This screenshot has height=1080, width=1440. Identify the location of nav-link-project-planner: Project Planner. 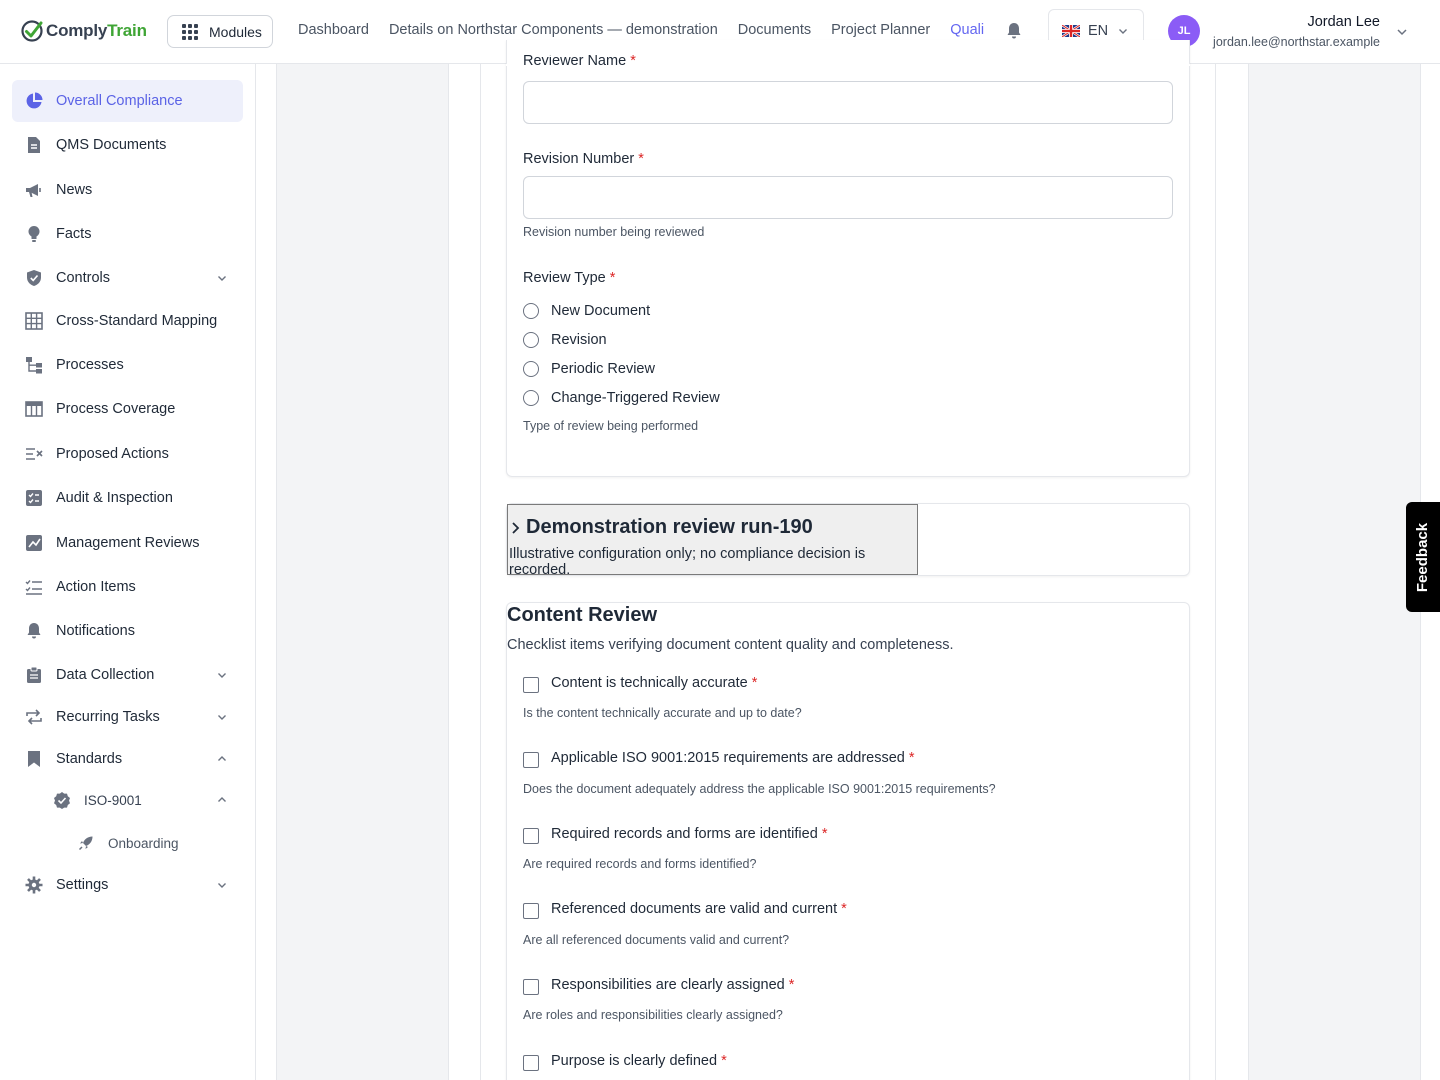
(880, 30).